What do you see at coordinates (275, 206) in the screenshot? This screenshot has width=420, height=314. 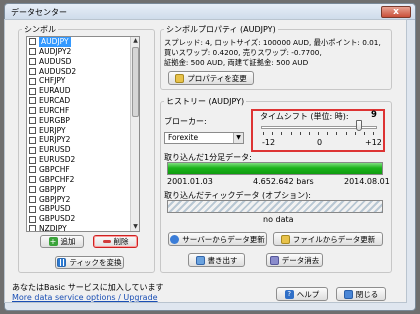 I see `tick-data-bar` at bounding box center [275, 206].